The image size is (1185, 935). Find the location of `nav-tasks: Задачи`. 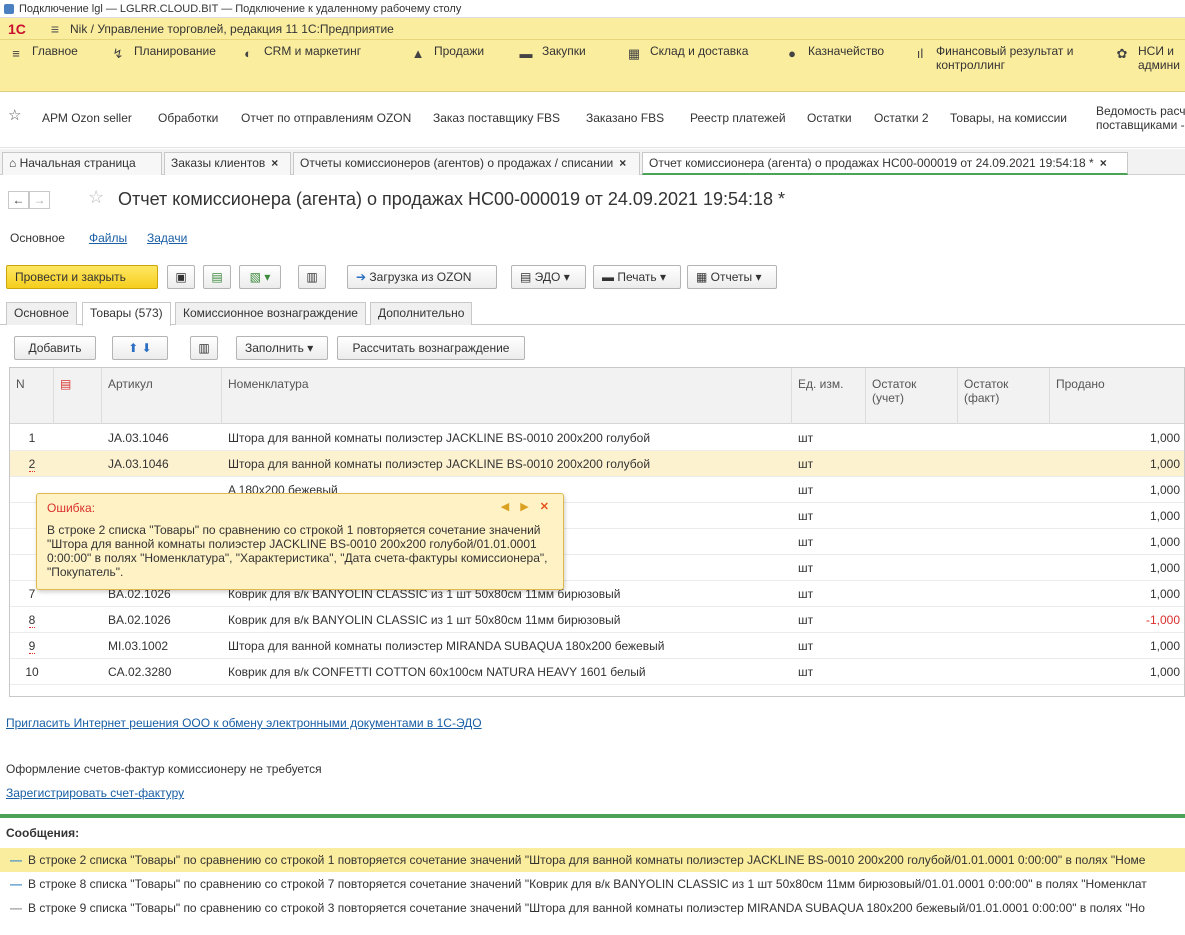

nav-tasks: Задачи is located at coordinates (167, 238).